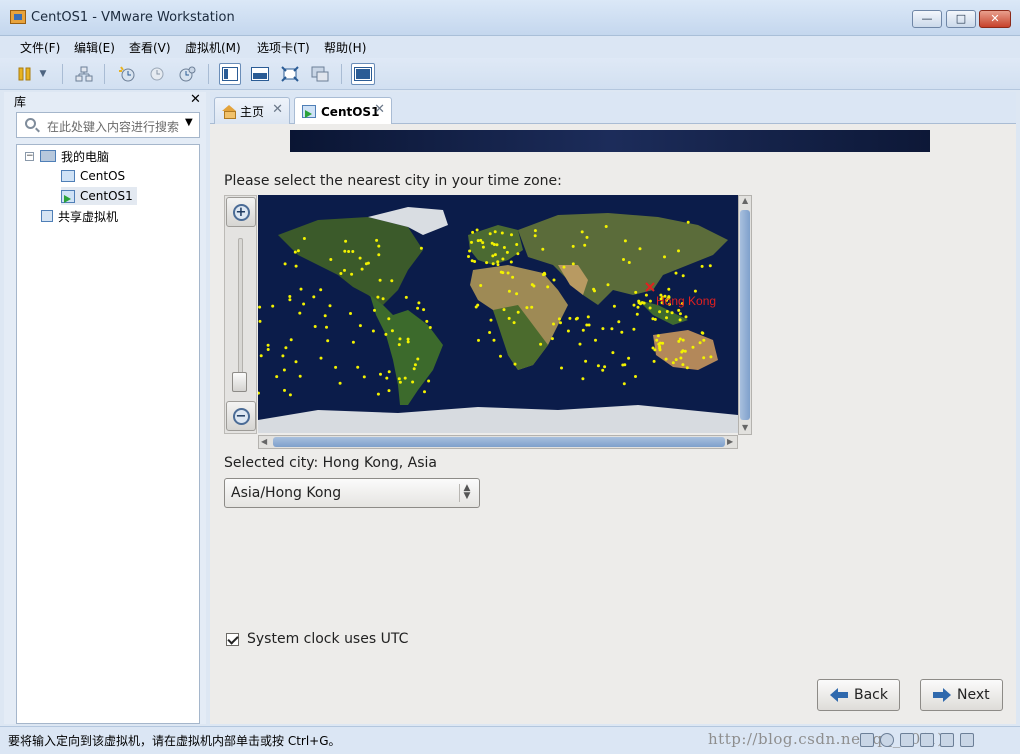  What do you see at coordinates (290, 74) in the screenshot?
I see `unity-icon` at bounding box center [290, 74].